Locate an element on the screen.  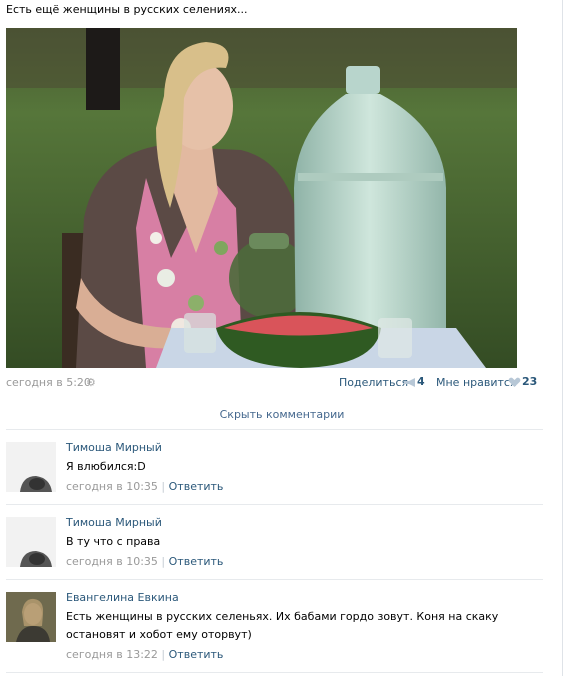
post-time: сегодня в 5:20 is located at coordinates (48, 383).